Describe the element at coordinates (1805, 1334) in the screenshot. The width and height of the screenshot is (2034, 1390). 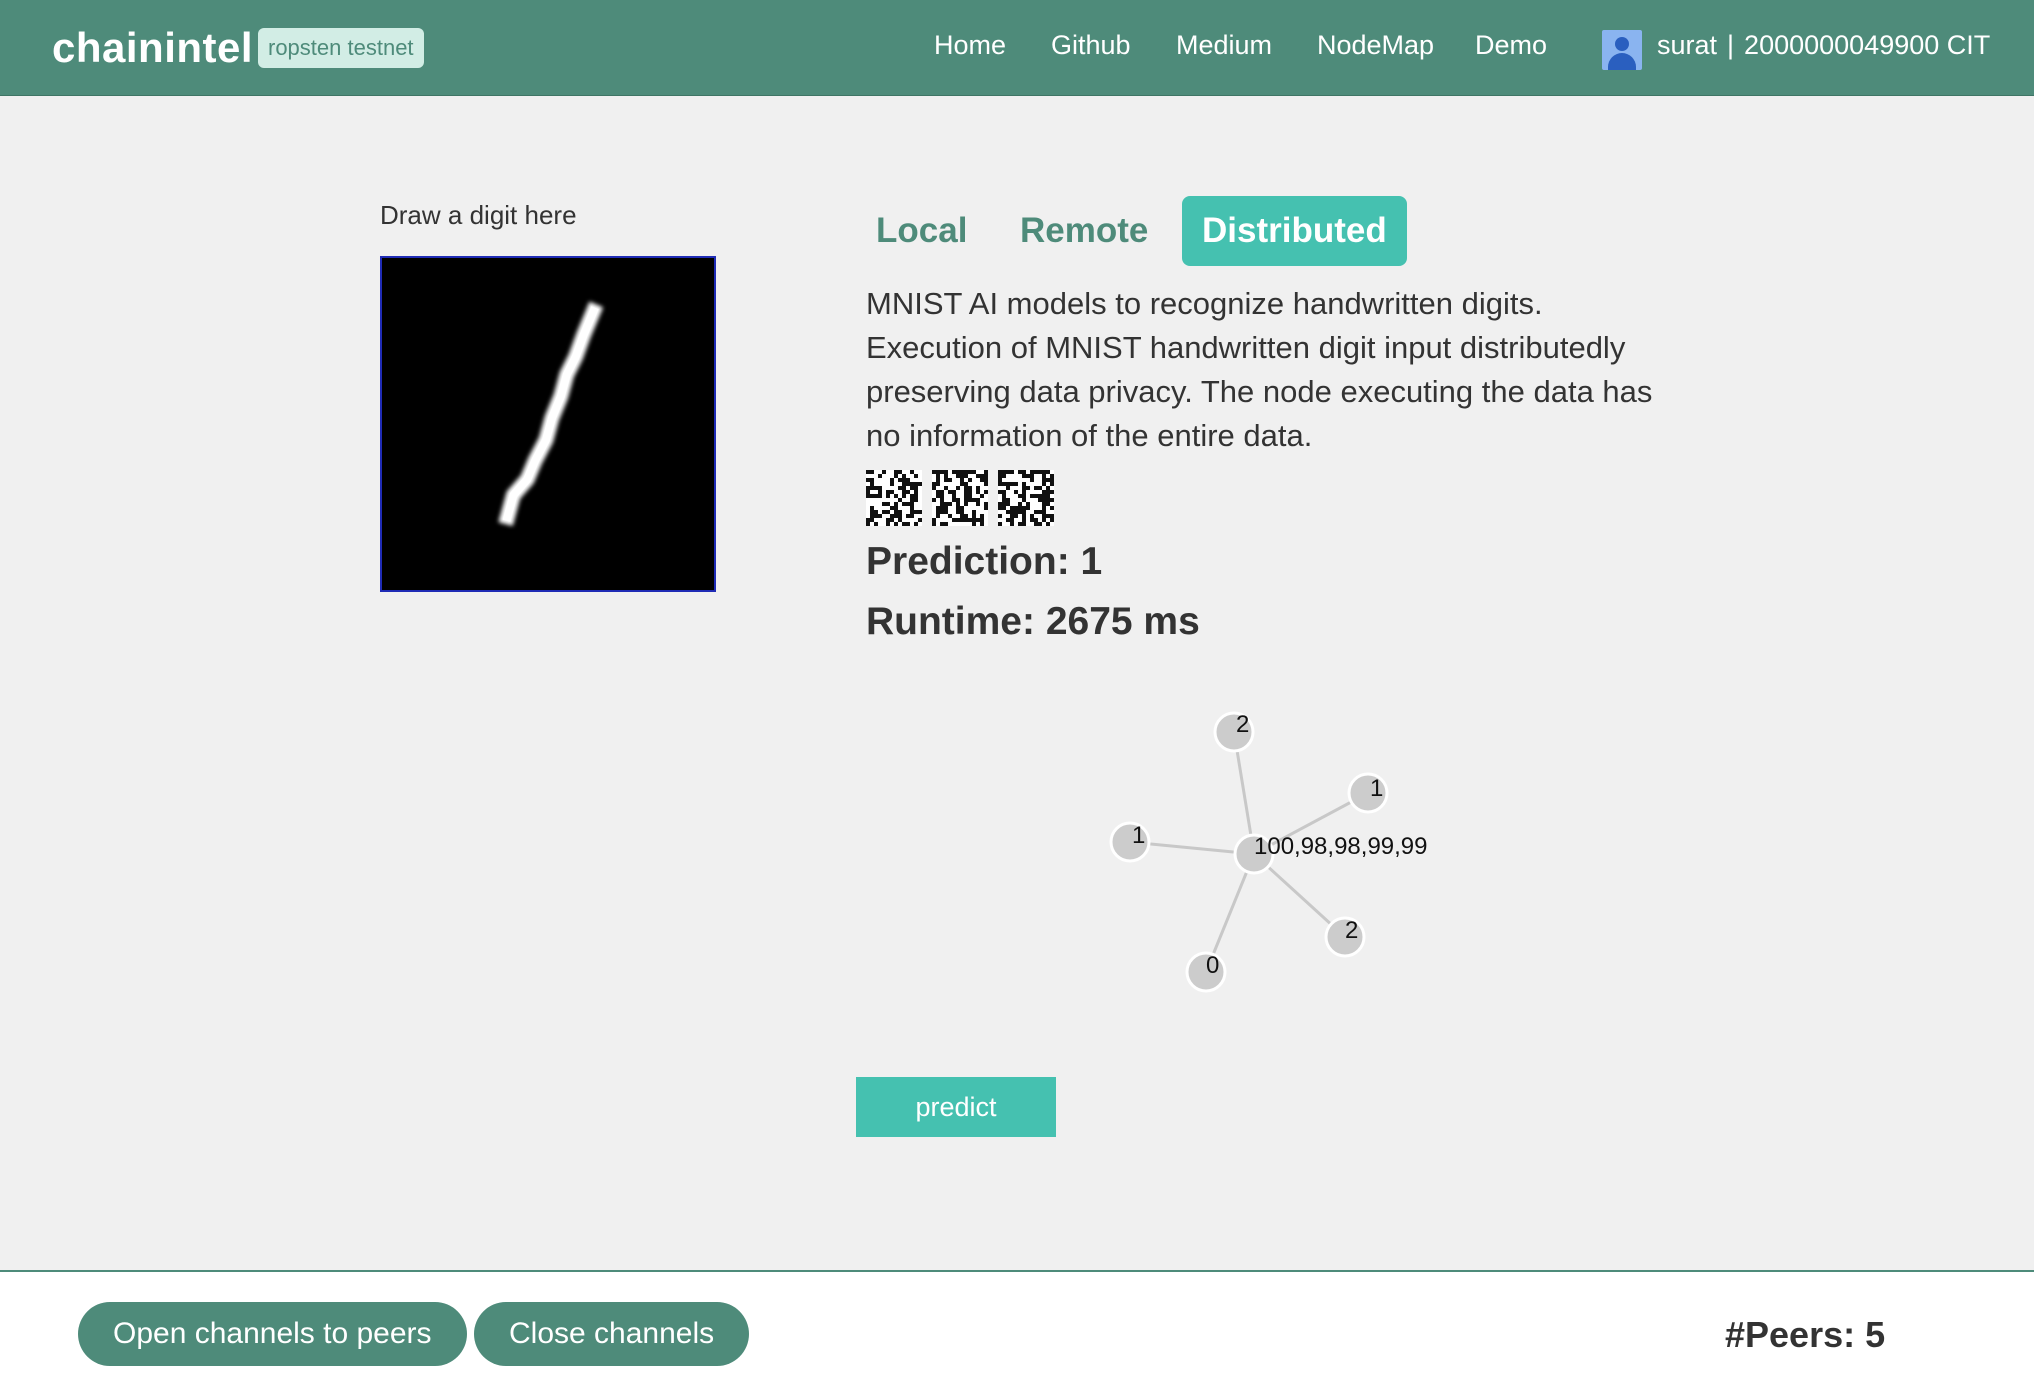
I see `peers-count: #Peers: 5` at that location.